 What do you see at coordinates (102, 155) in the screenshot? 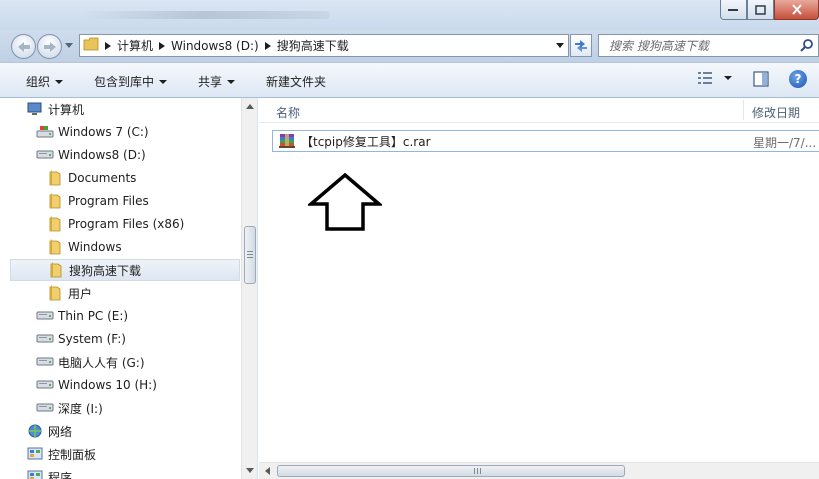
I see `nav-item-label: Windows8 (D:)` at bounding box center [102, 155].